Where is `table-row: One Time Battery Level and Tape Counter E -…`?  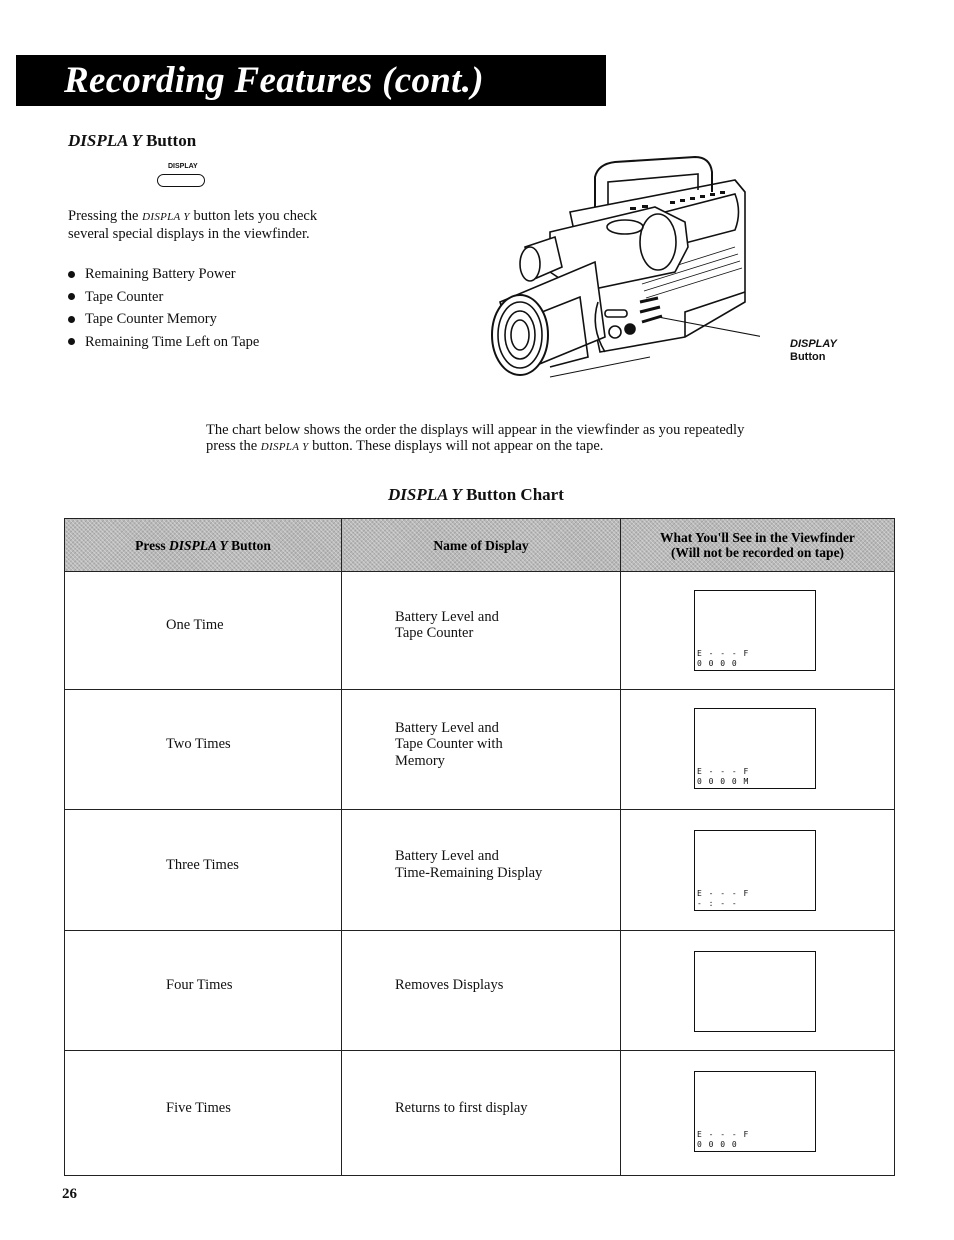
table-row: One Time Battery Level and Tape Counter E -… is located at coordinates (479, 630).